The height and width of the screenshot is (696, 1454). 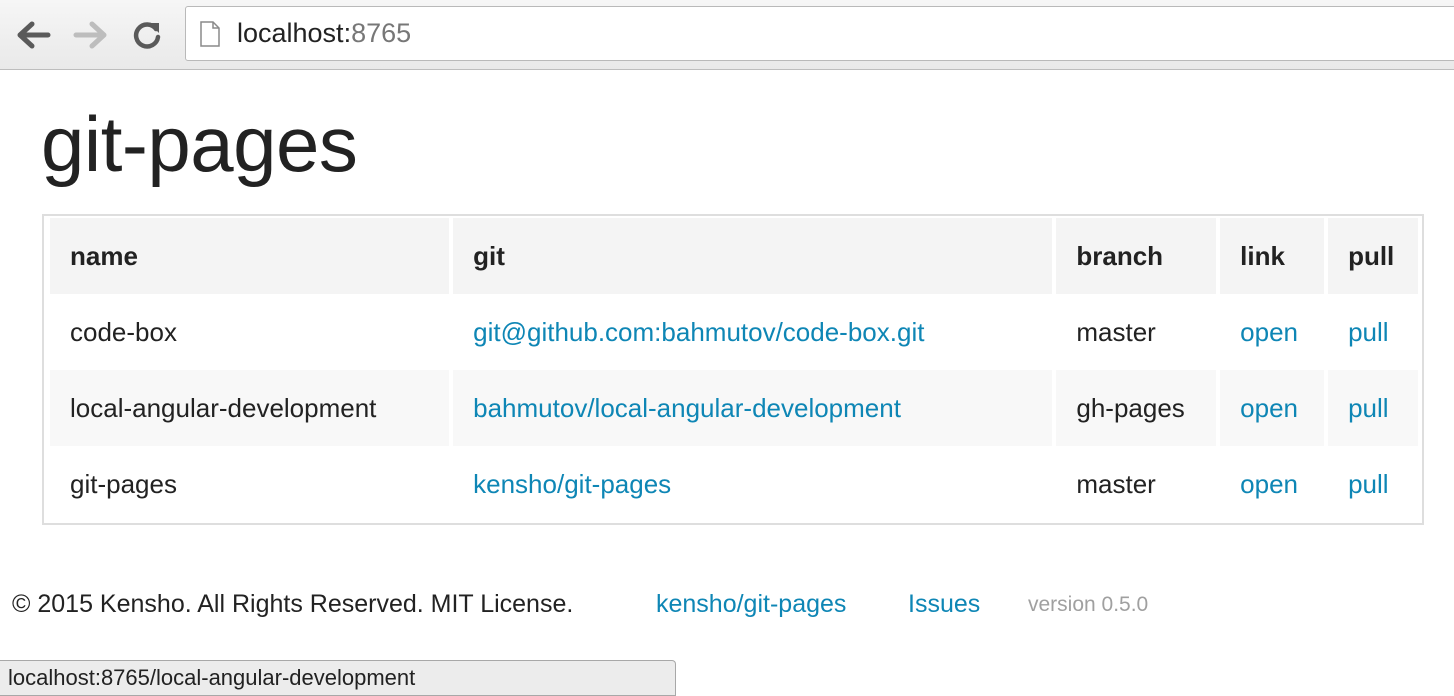 I want to click on reload-icon, so click(x=147, y=35).